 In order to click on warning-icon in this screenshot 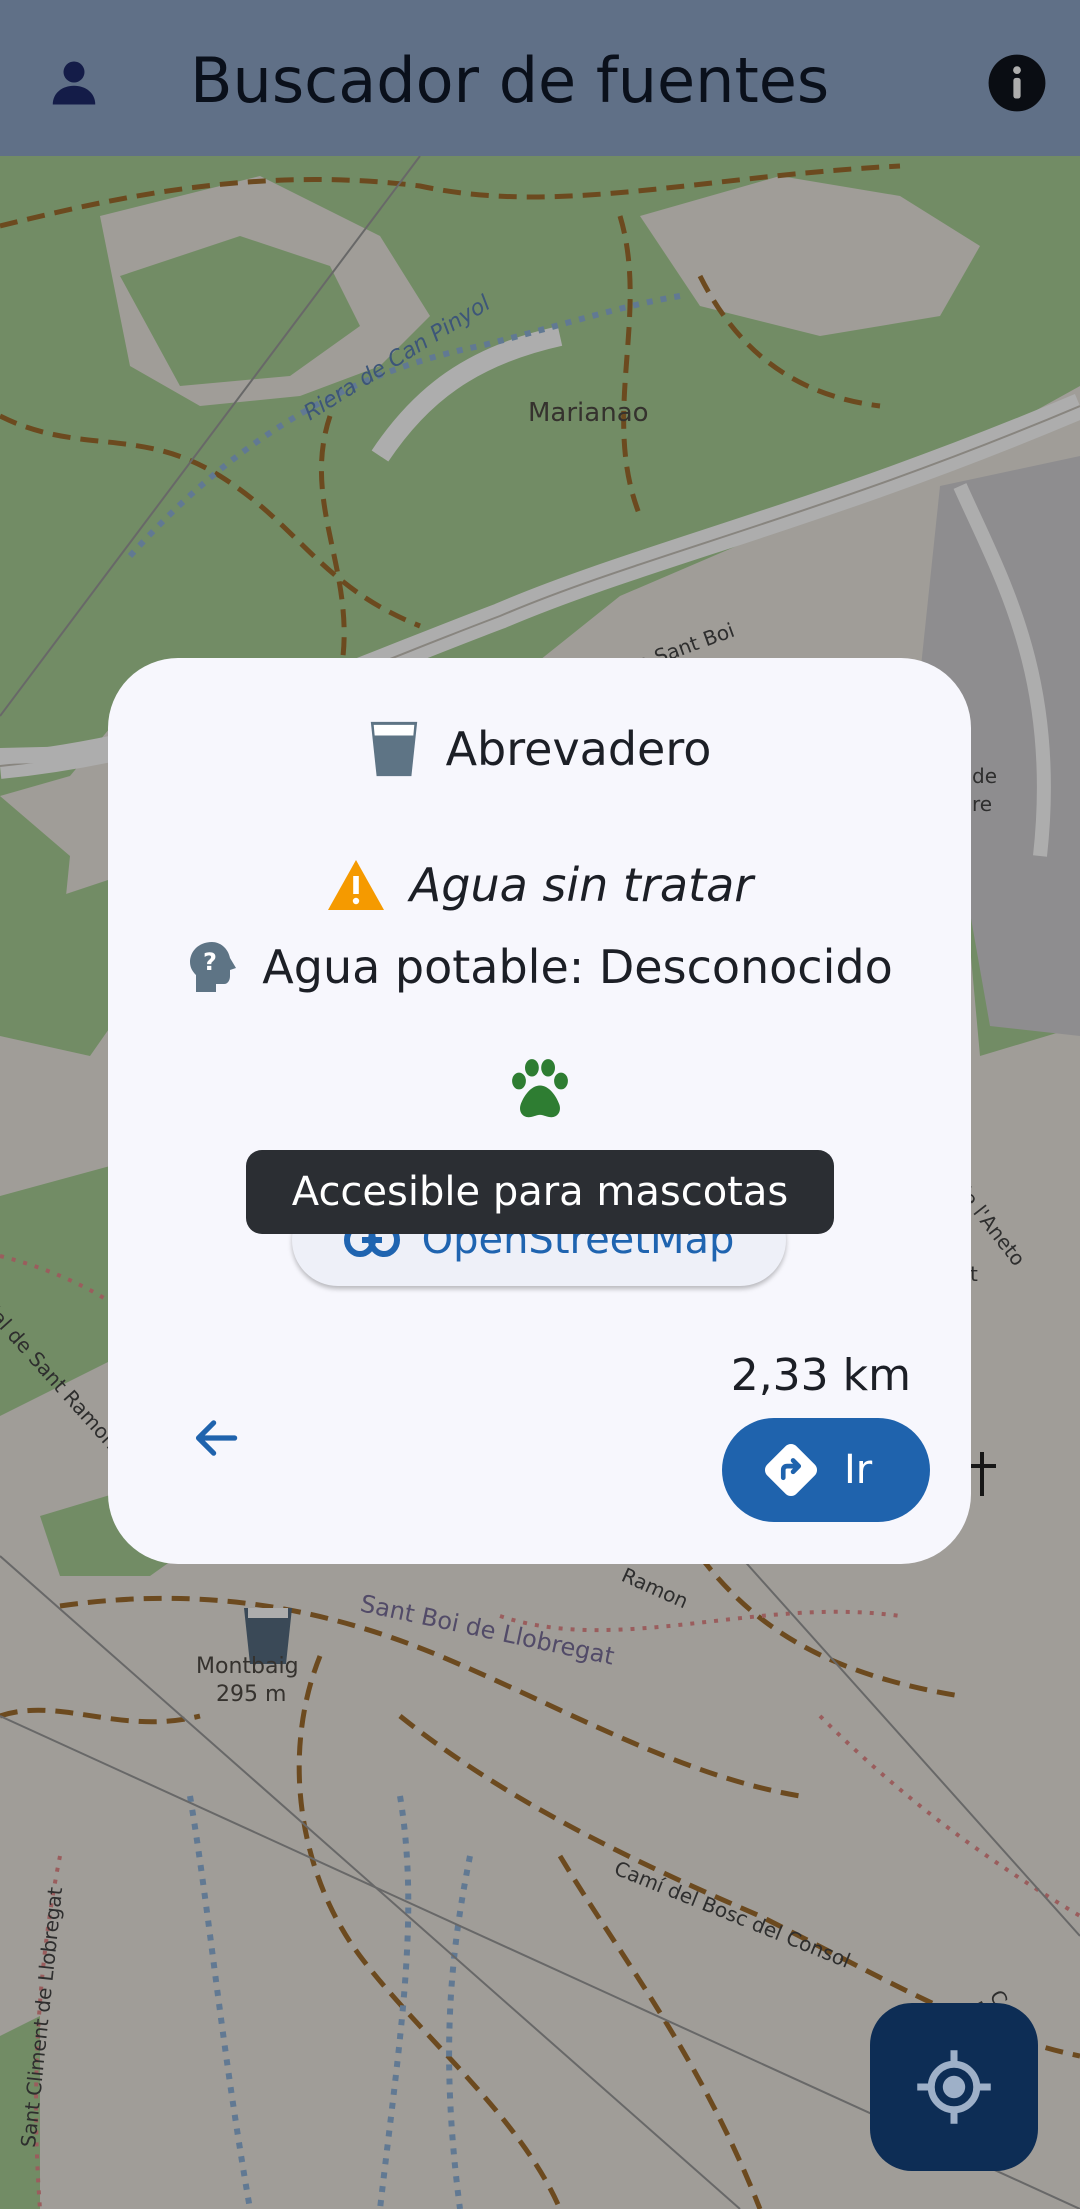, I will do `click(356, 885)`.